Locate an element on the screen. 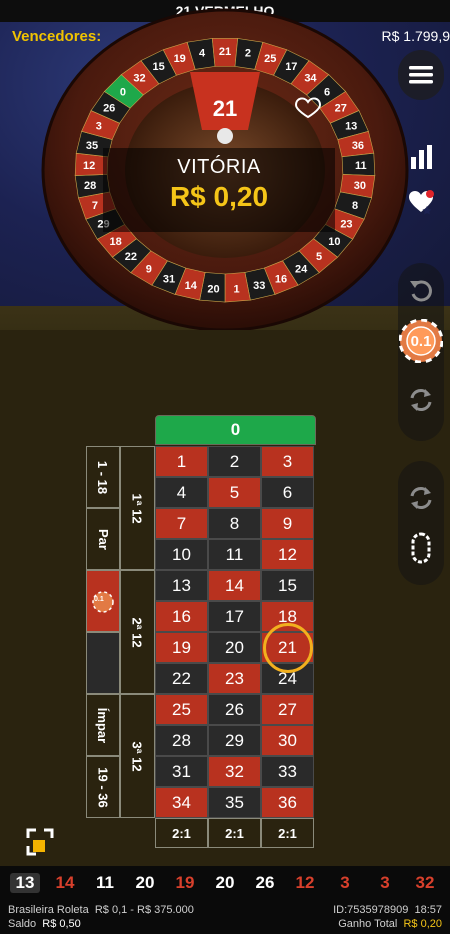  number-cell-36: 36 is located at coordinates (287, 802).